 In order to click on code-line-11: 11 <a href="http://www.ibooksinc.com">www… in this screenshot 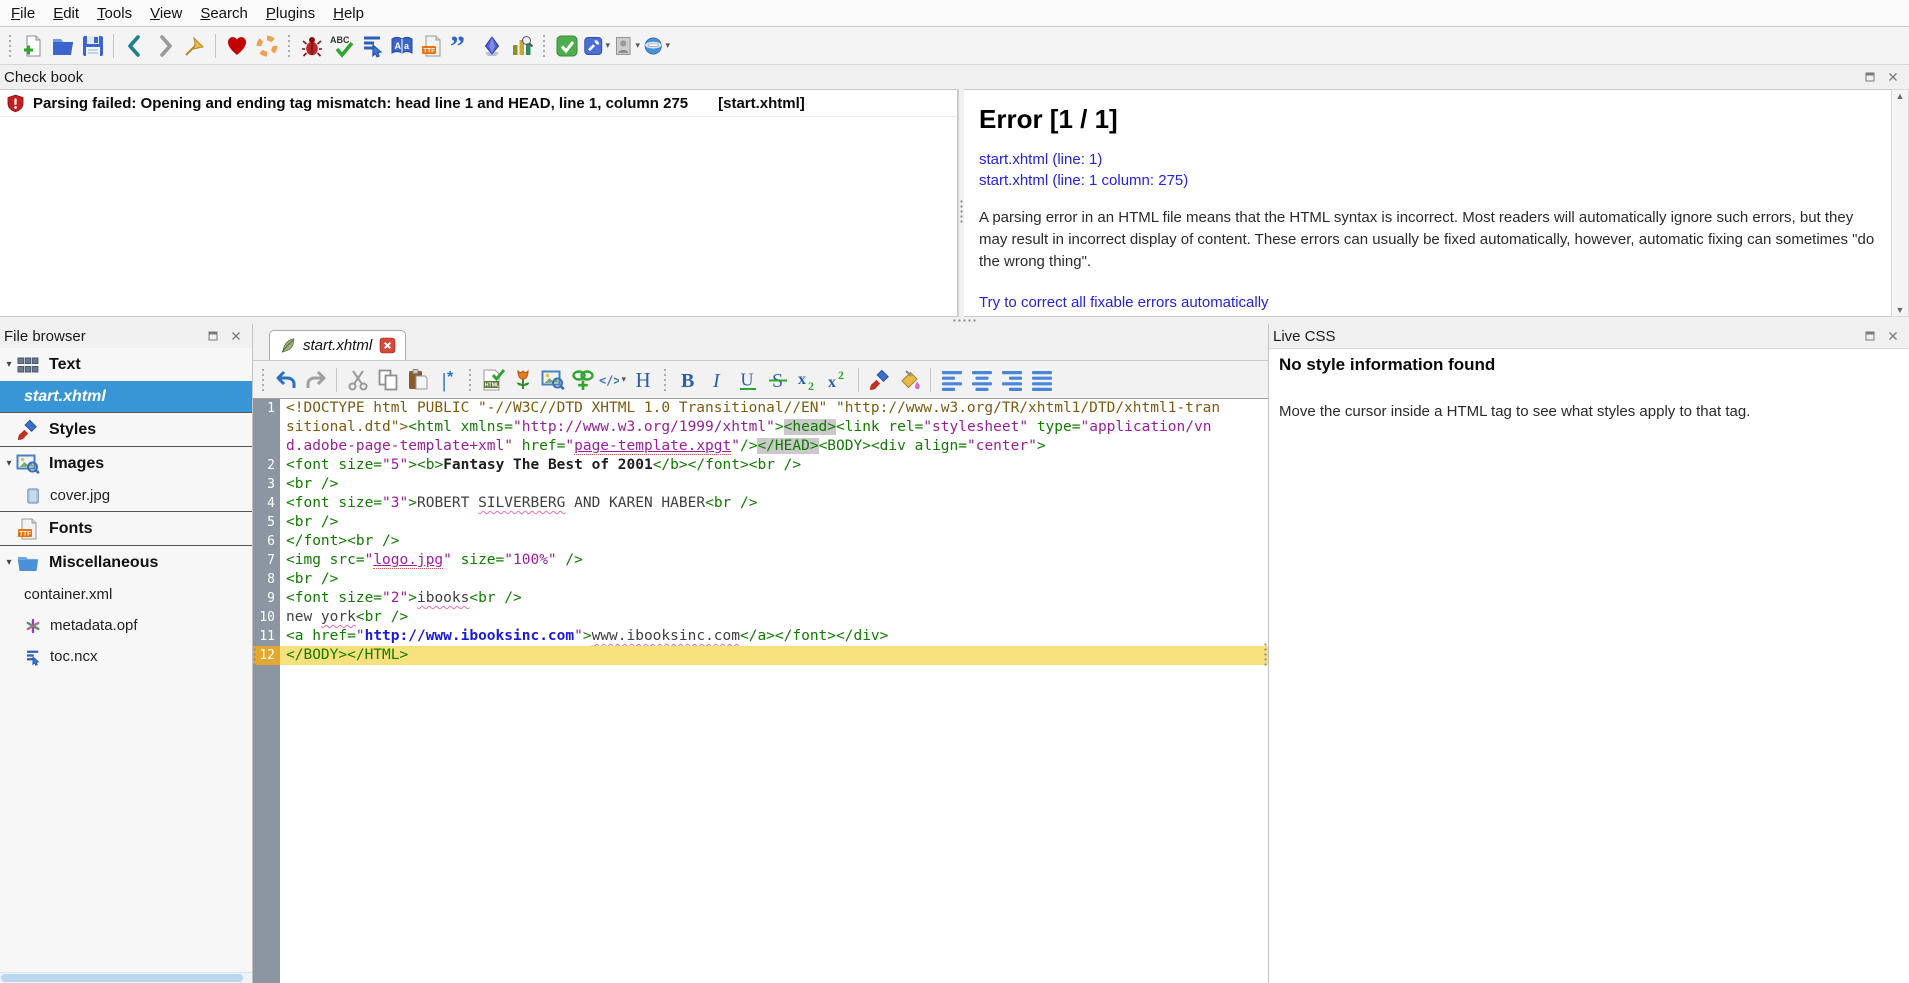, I will do `click(760, 636)`.